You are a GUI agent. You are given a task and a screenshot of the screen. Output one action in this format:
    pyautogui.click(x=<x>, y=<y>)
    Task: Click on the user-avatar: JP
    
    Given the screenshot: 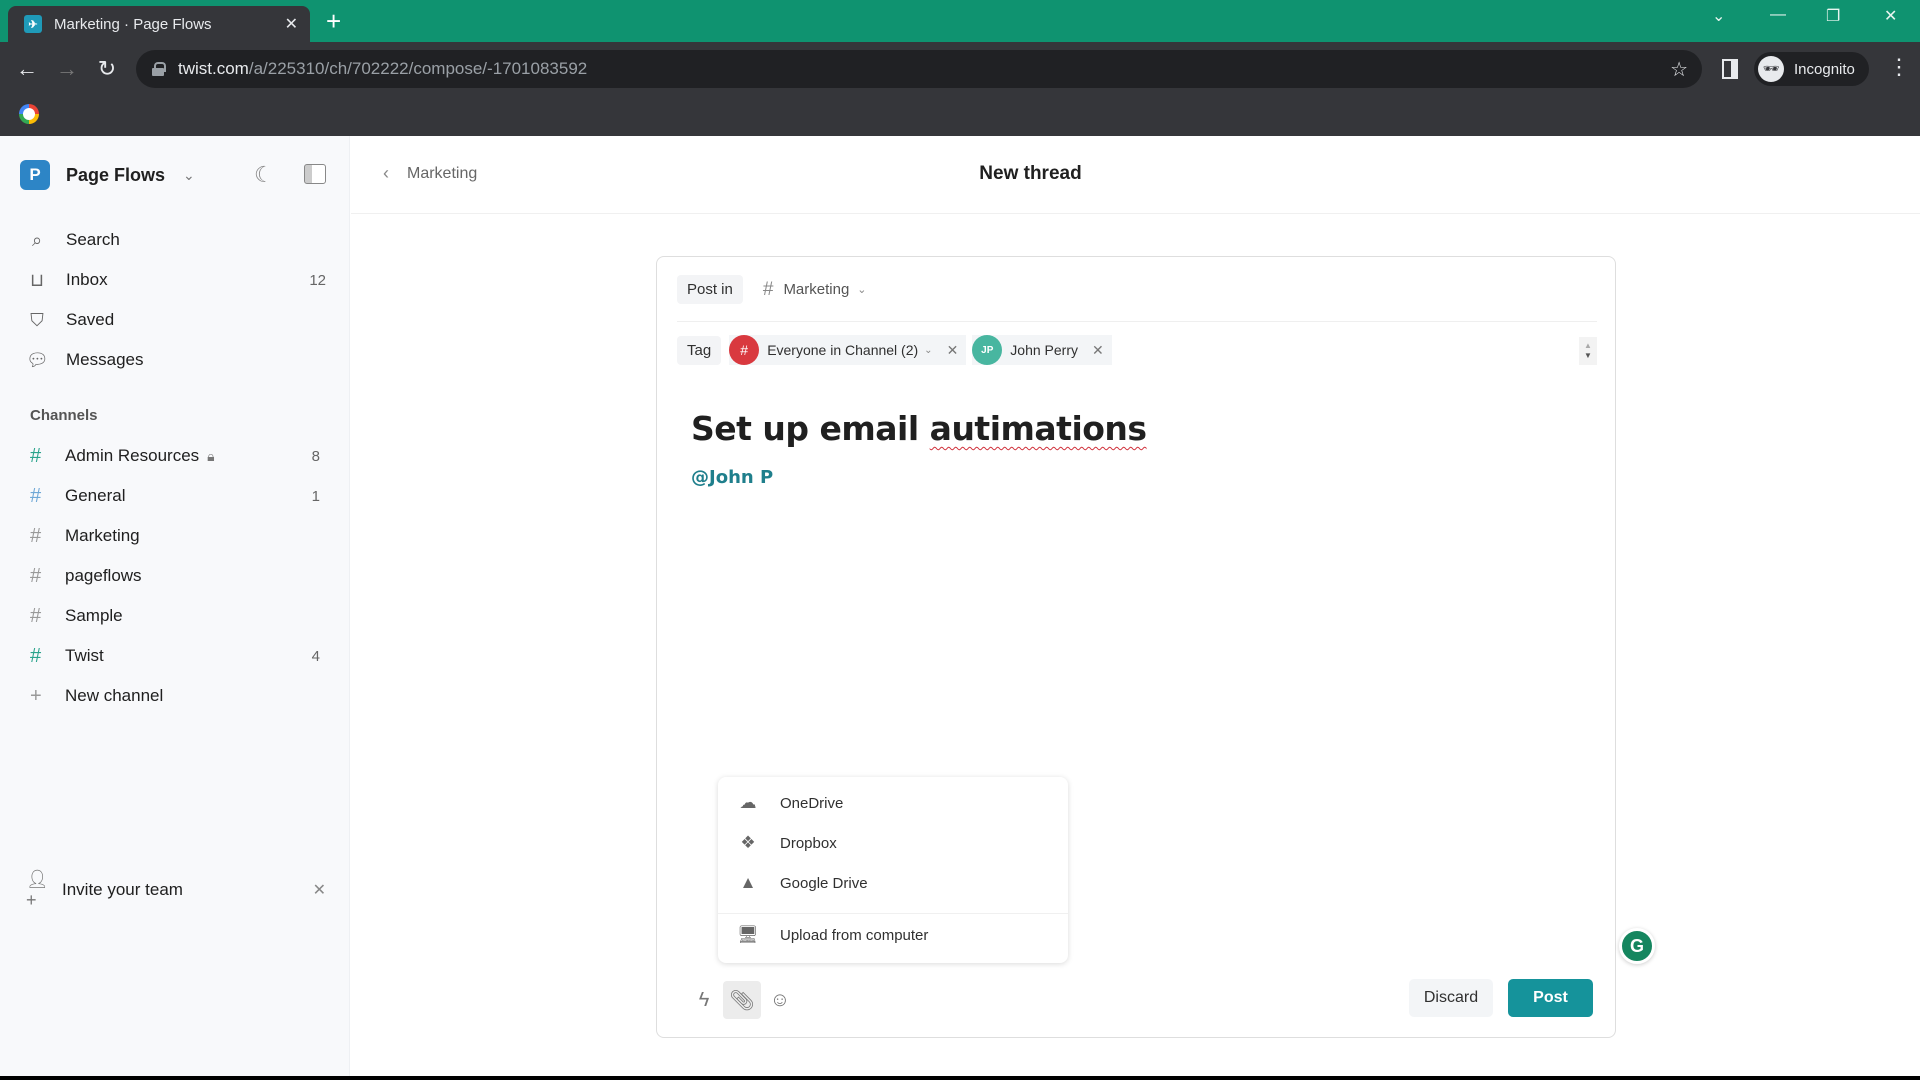 What is the action you would take?
    pyautogui.click(x=987, y=350)
    